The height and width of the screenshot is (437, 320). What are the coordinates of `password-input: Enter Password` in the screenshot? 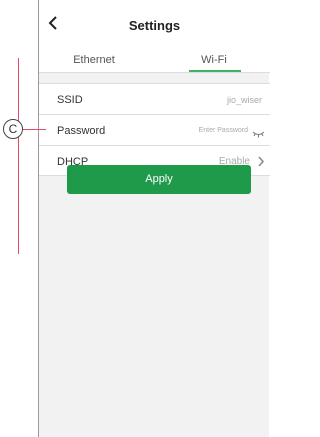 It's located at (223, 130).